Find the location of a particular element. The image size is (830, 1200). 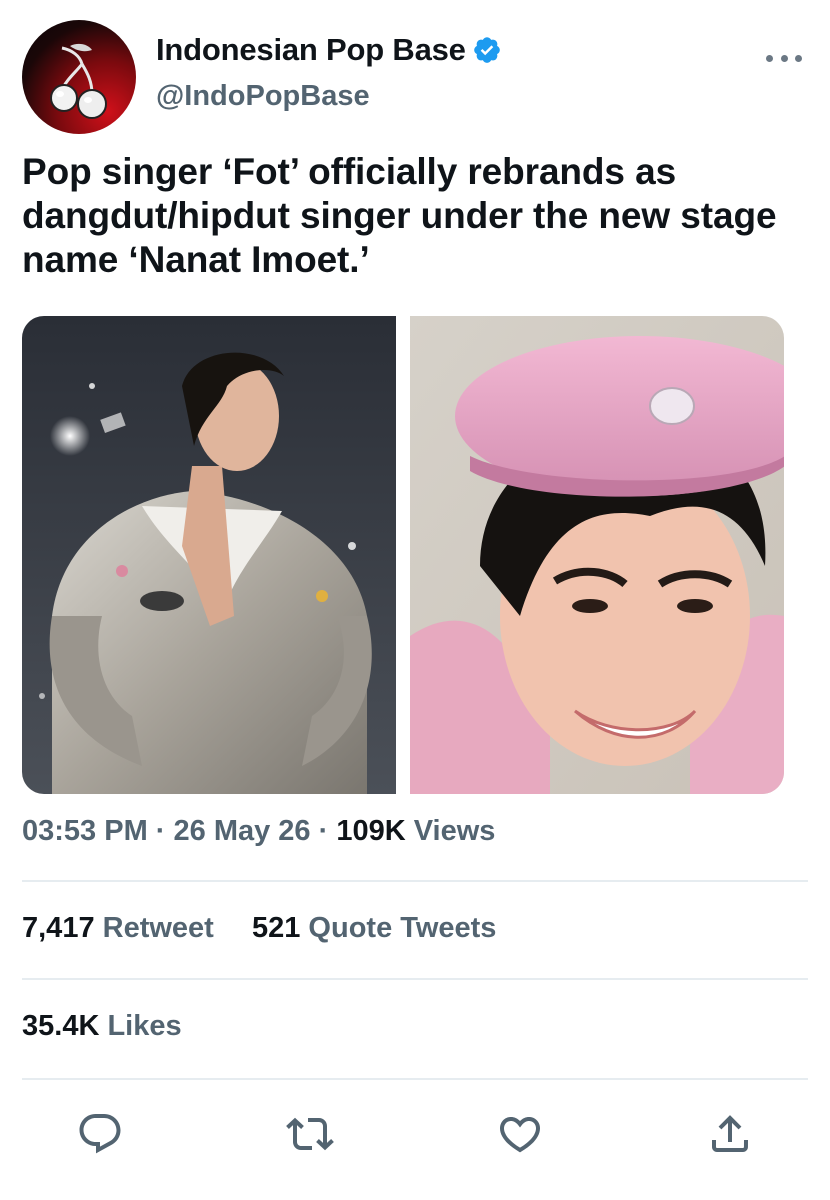

tweet-time: 03:53 PM is located at coordinates (85, 831).